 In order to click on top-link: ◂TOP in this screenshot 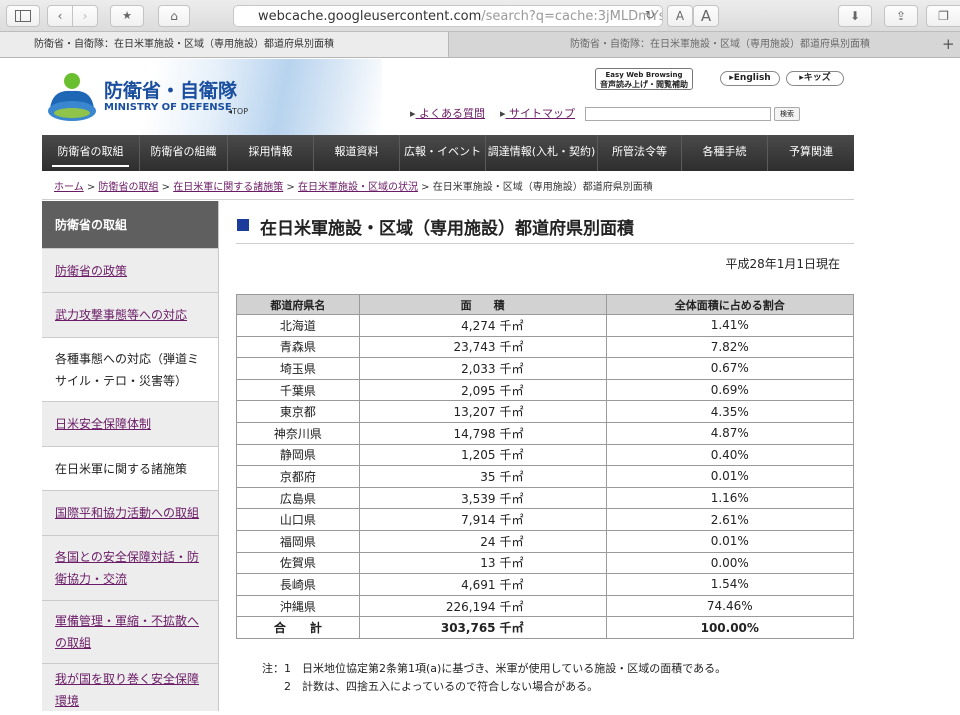, I will do `click(238, 111)`.